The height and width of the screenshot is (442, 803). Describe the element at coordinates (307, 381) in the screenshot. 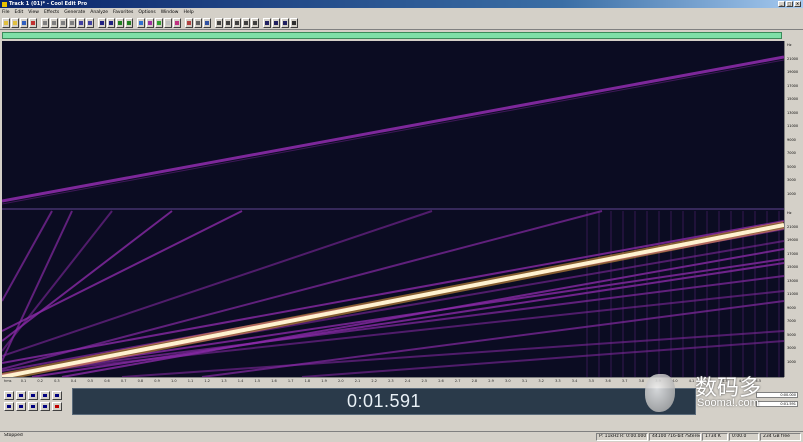

I see `time-tick: 1.8` at that location.